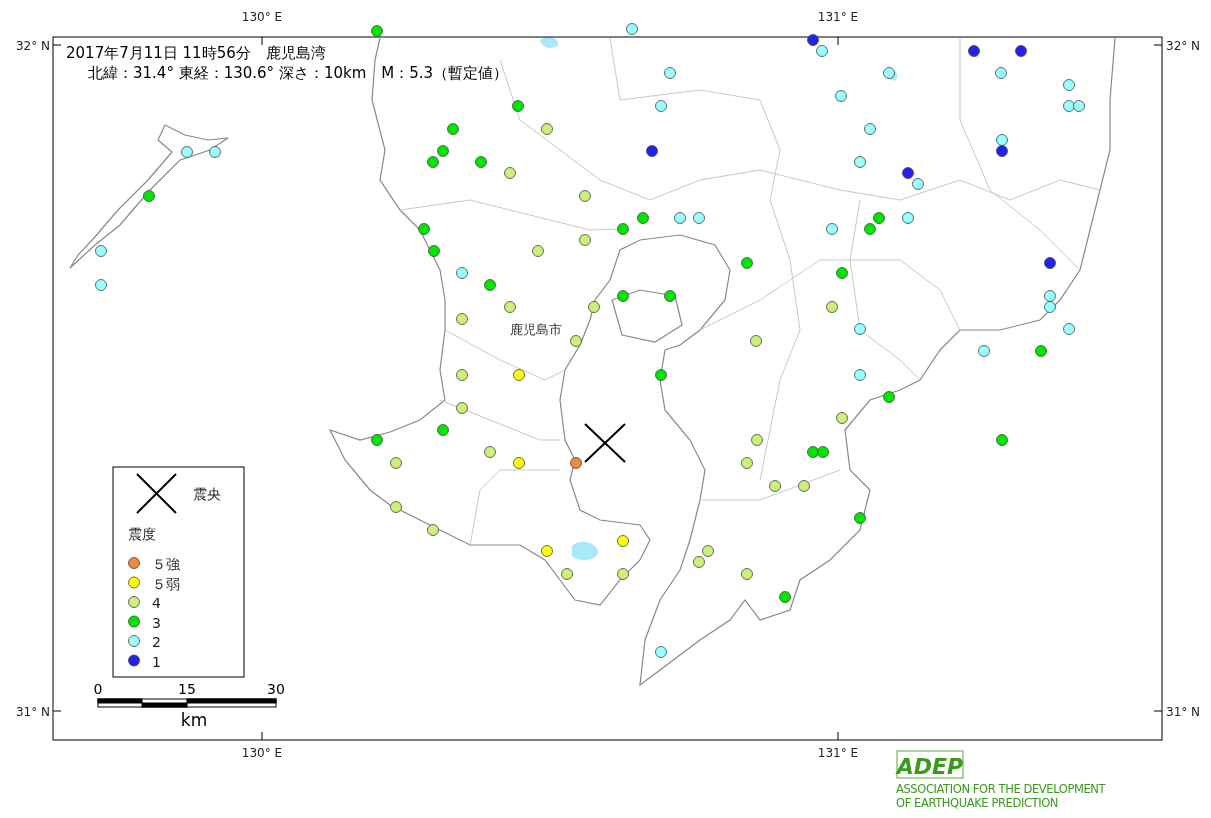 This screenshot has width=1211, height=818. What do you see at coordinates (156, 661) in the screenshot?
I see `legend-label: 1` at bounding box center [156, 661].